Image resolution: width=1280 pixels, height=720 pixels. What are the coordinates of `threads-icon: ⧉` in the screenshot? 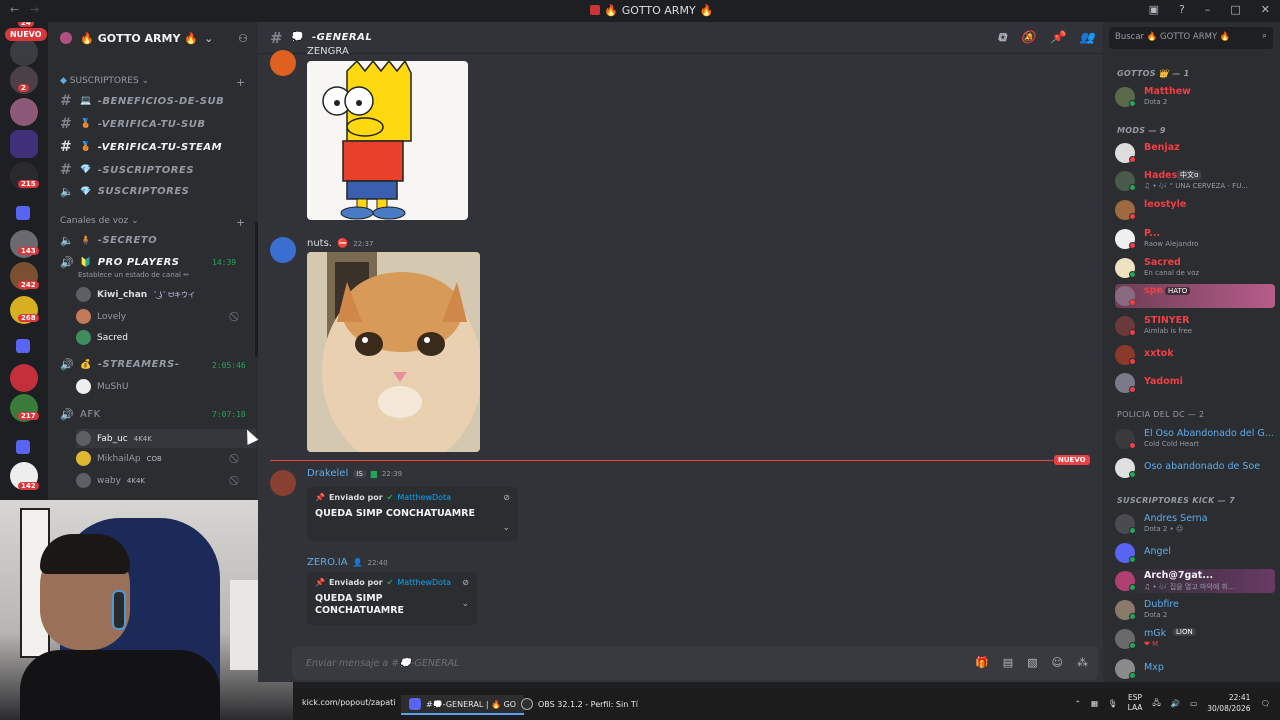 It's located at (1002, 37).